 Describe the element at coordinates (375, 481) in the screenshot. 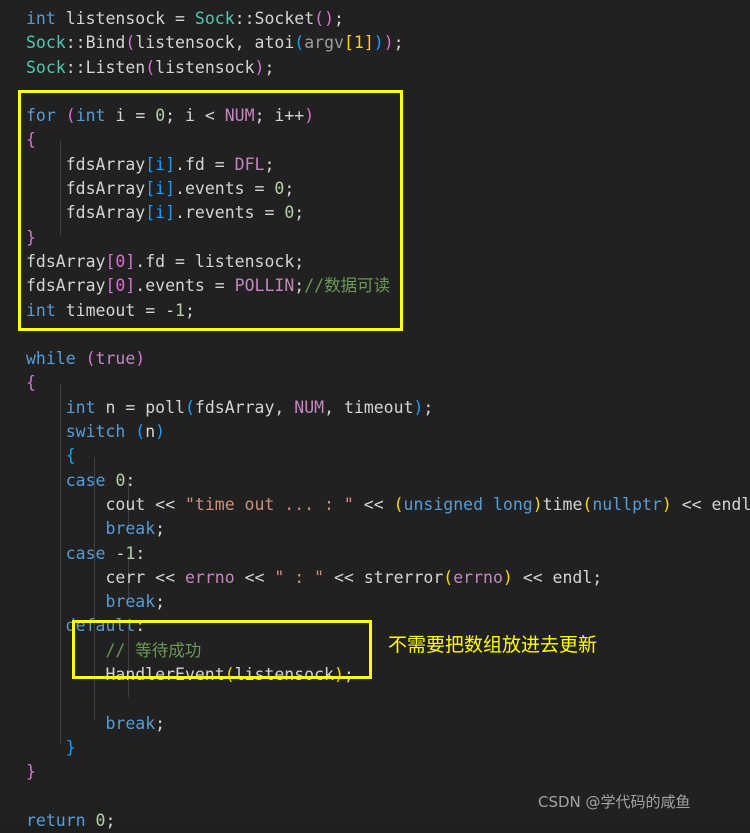

I see `code-line: case 0:` at that location.